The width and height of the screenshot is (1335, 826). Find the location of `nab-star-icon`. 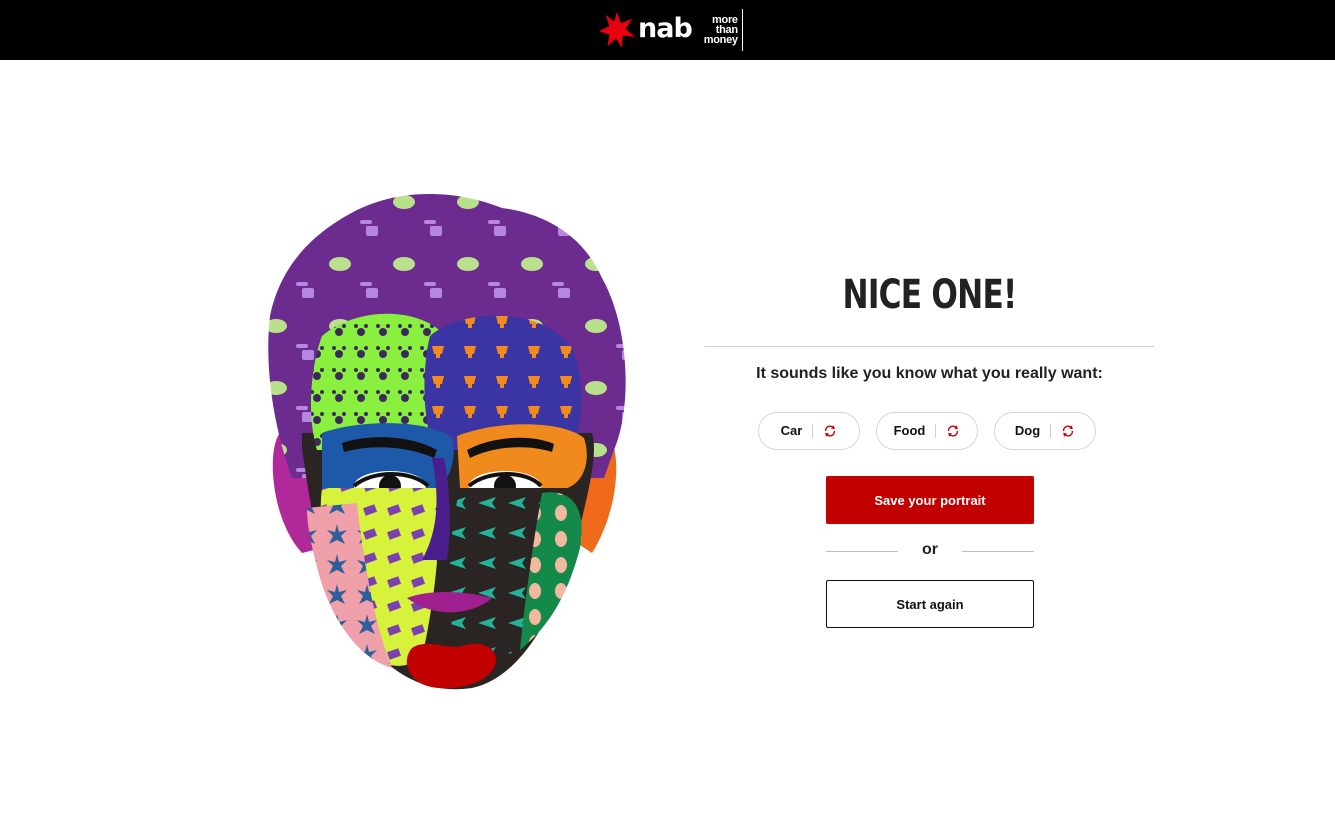

nab-star-icon is located at coordinates (617, 30).